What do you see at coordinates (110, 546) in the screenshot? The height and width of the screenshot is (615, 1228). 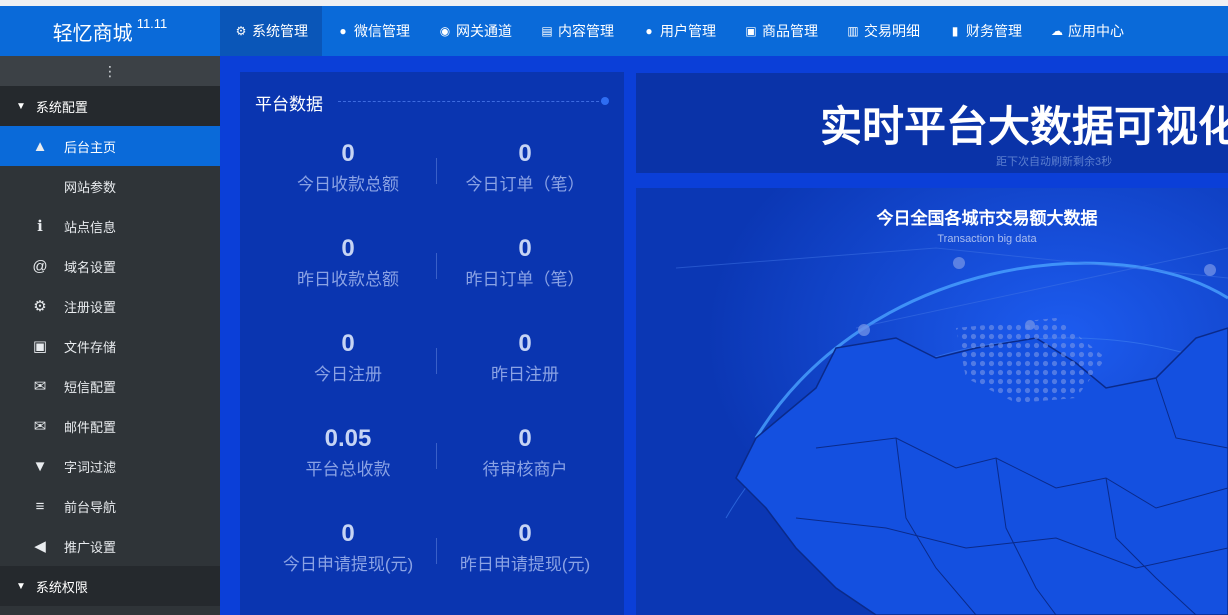 I see `sidebar-item: ◀ 推广设置` at bounding box center [110, 546].